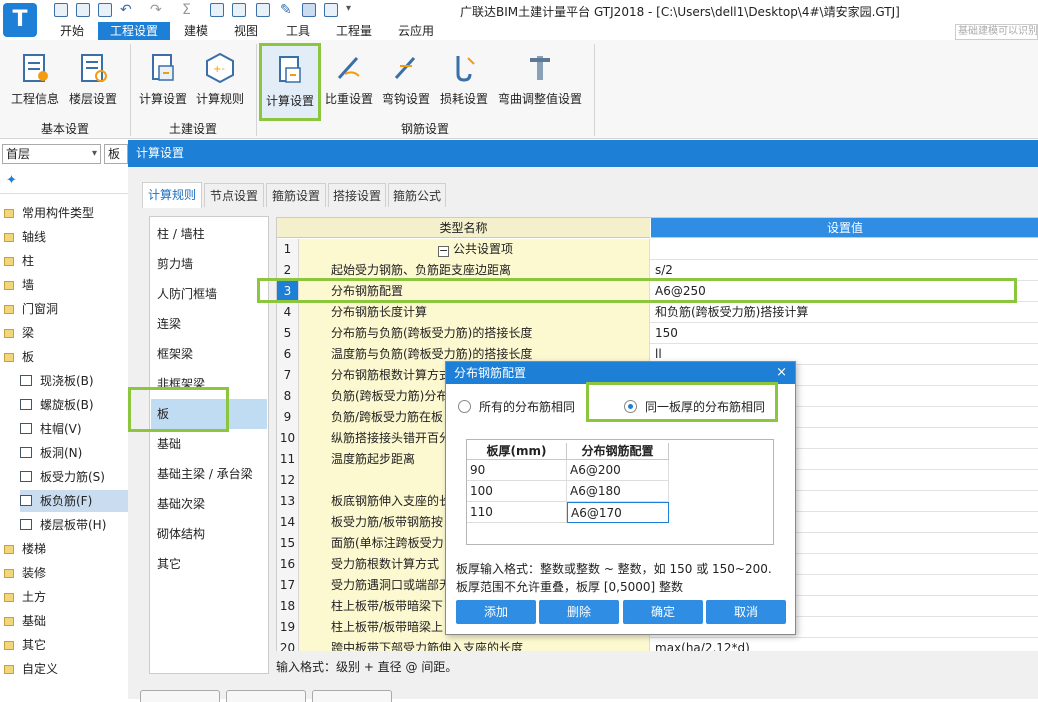 Image resolution: width=1038 pixels, height=702 pixels. I want to click on table-row: 5 分布筋与负筋(跨板受力筋)的搭接长度 150, so click(657, 333).